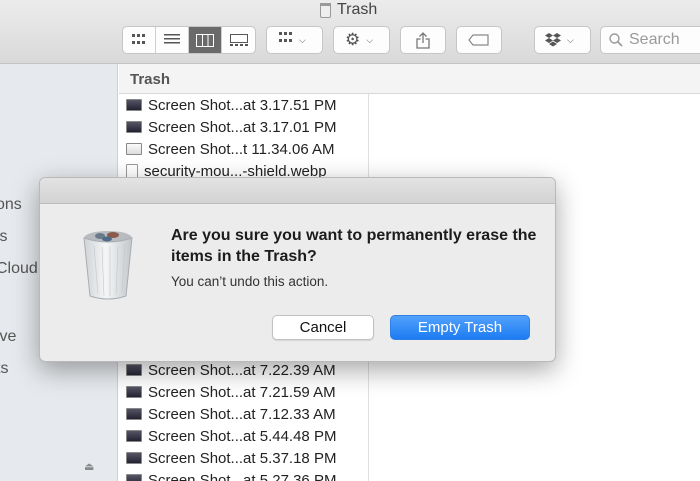 Image resolution: width=700 pixels, height=481 pixels. I want to click on search-field: Search, so click(650, 40).